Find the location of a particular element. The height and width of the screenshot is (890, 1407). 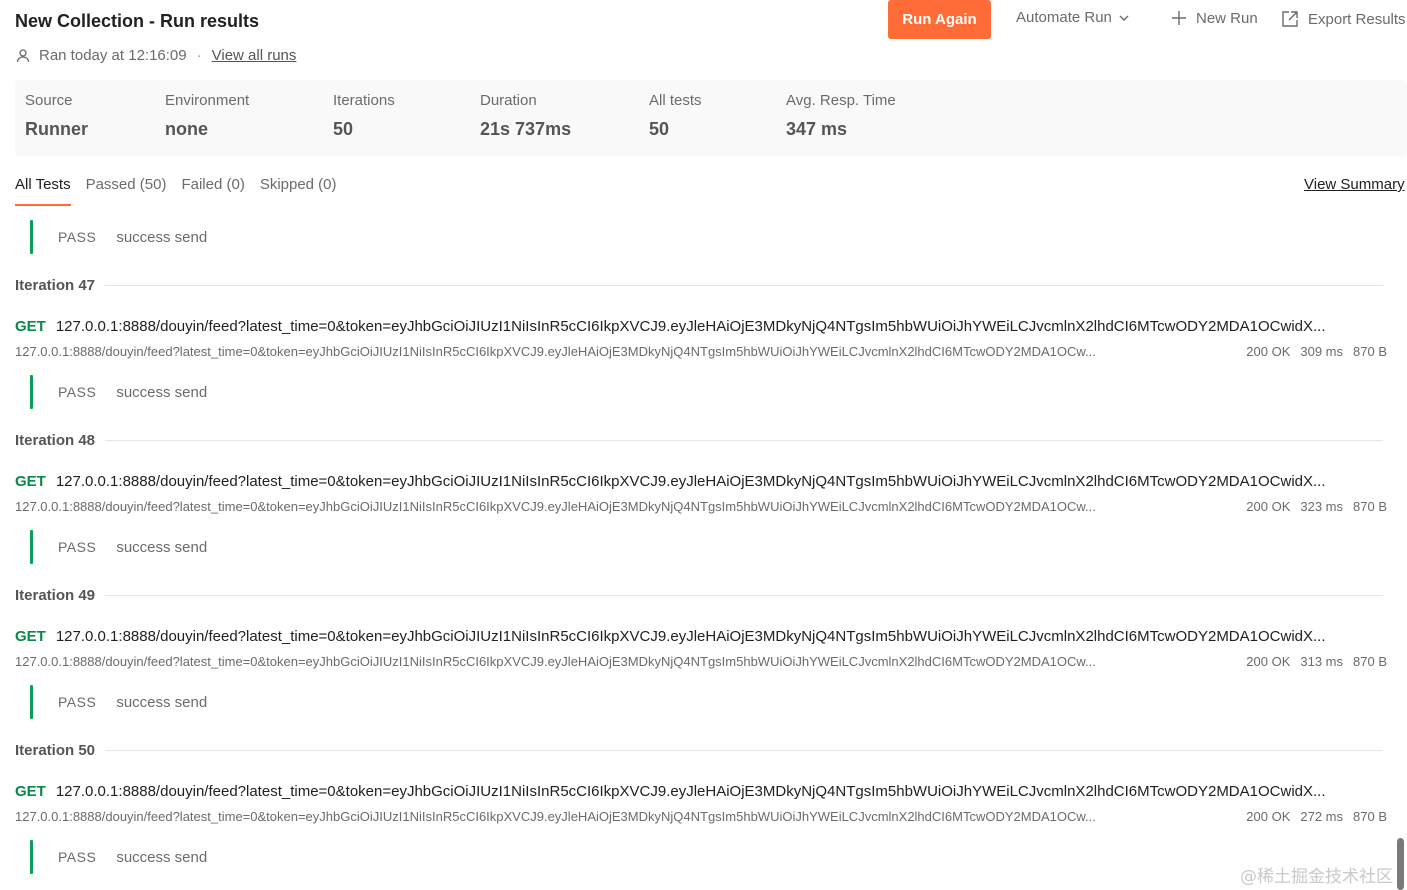

view-summary-link: View Summary is located at coordinates (1354, 184).